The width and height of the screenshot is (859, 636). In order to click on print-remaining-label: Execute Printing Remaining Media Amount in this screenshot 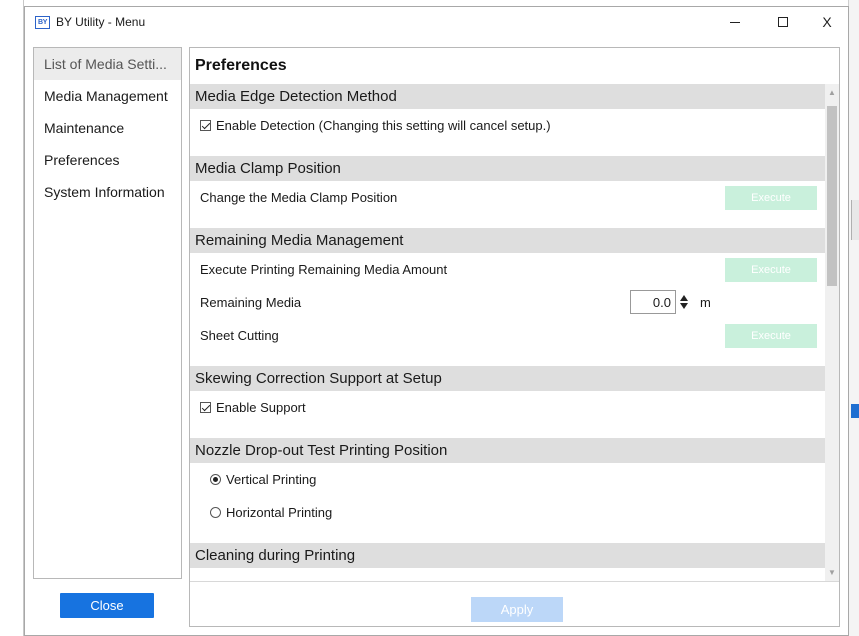, I will do `click(324, 269)`.